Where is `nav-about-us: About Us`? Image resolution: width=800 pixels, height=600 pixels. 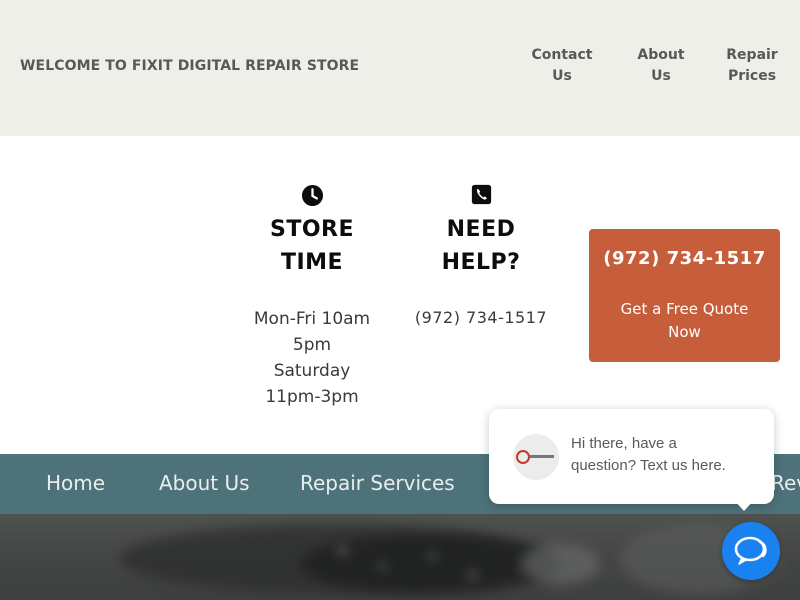 nav-about-us: About Us is located at coordinates (661, 66).